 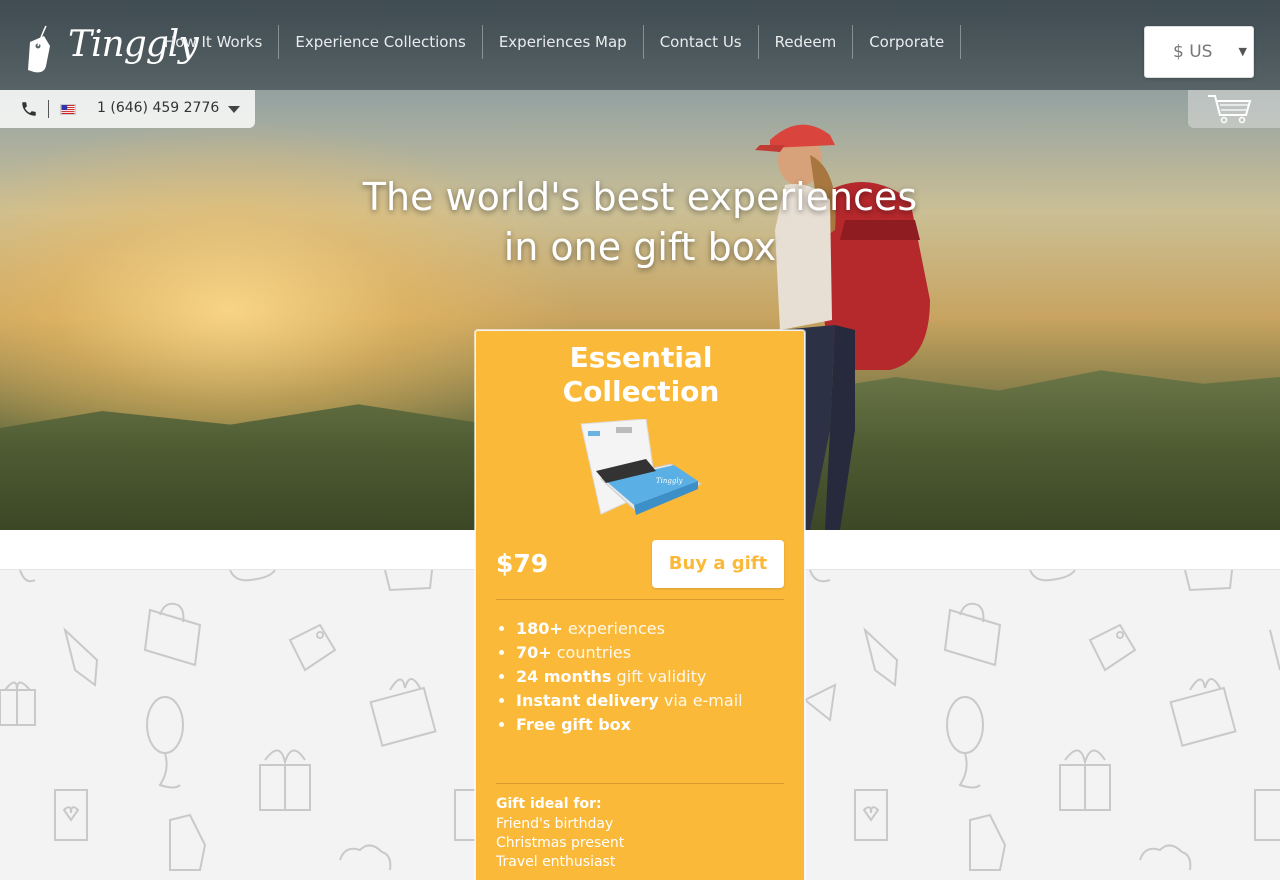 What do you see at coordinates (700, 700) in the screenshot?
I see `feature-text: via e-mail` at bounding box center [700, 700].